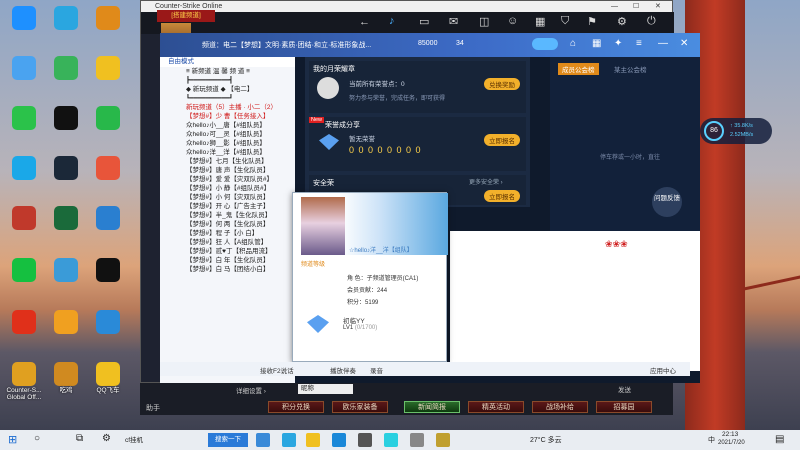 The image size is (800, 450). What do you see at coordinates (779, 439) in the screenshot?
I see `notification-icon: ▤` at bounding box center [779, 439].